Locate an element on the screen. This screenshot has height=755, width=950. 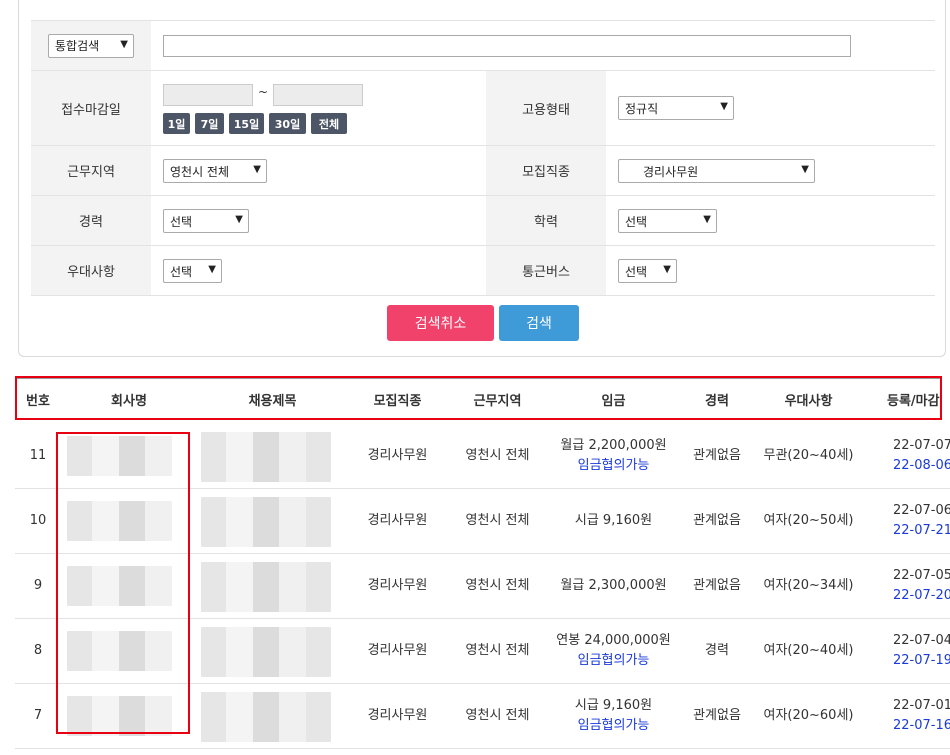
bus-value: 선택 is located at coordinates (636, 271).